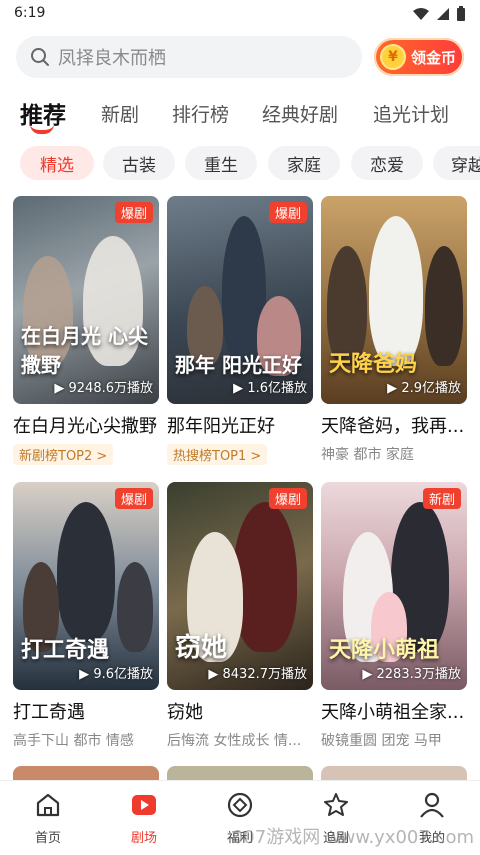 The image size is (480, 855). I want to click on drama-poster: 天降爸妈 ▶ 2.9亿播放, so click(394, 300).